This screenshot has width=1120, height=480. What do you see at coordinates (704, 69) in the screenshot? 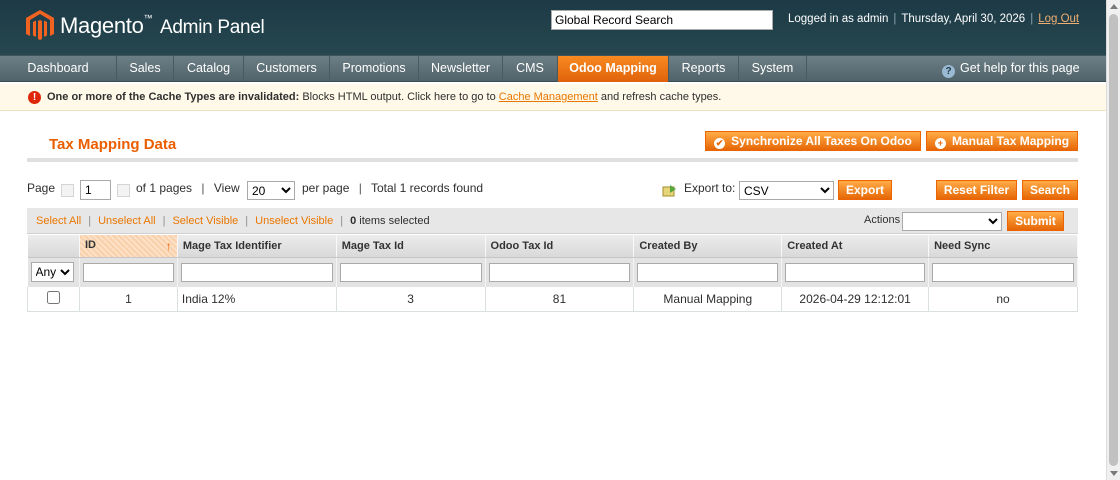
I see `nav-item-reports: Reports` at bounding box center [704, 69].